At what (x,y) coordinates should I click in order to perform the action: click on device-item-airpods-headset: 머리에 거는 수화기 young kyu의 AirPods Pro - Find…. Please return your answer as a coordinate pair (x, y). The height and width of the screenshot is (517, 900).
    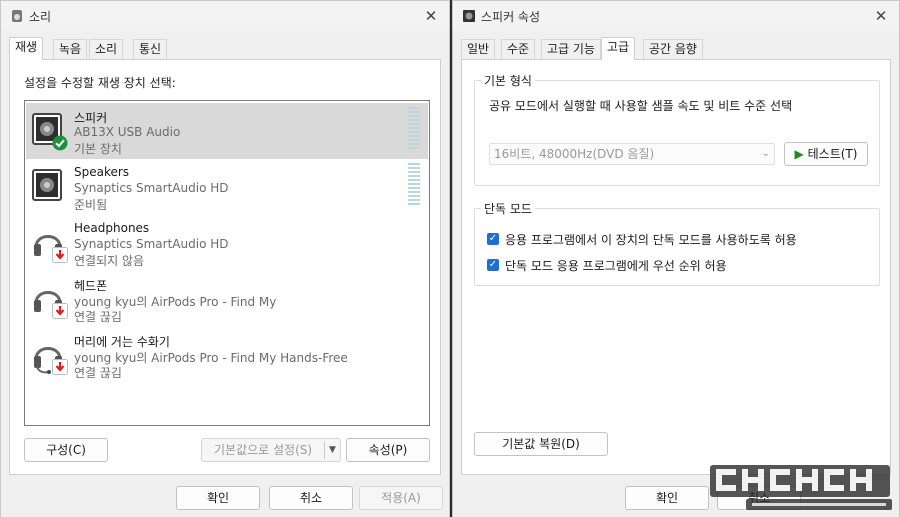
    Looking at the image, I should click on (227, 355).